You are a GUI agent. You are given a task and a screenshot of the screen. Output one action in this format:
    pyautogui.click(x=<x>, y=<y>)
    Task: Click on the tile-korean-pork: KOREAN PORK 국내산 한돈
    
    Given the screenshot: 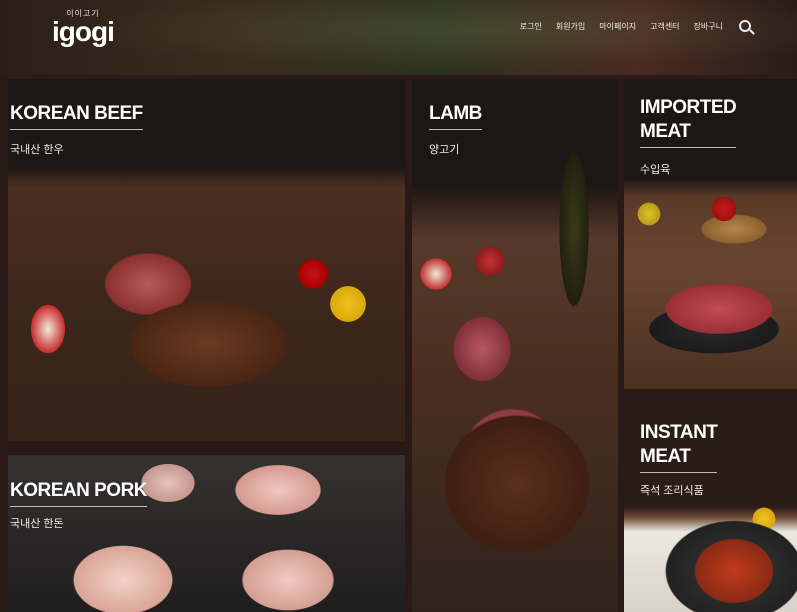 What is the action you would take?
    pyautogui.click(x=206, y=533)
    